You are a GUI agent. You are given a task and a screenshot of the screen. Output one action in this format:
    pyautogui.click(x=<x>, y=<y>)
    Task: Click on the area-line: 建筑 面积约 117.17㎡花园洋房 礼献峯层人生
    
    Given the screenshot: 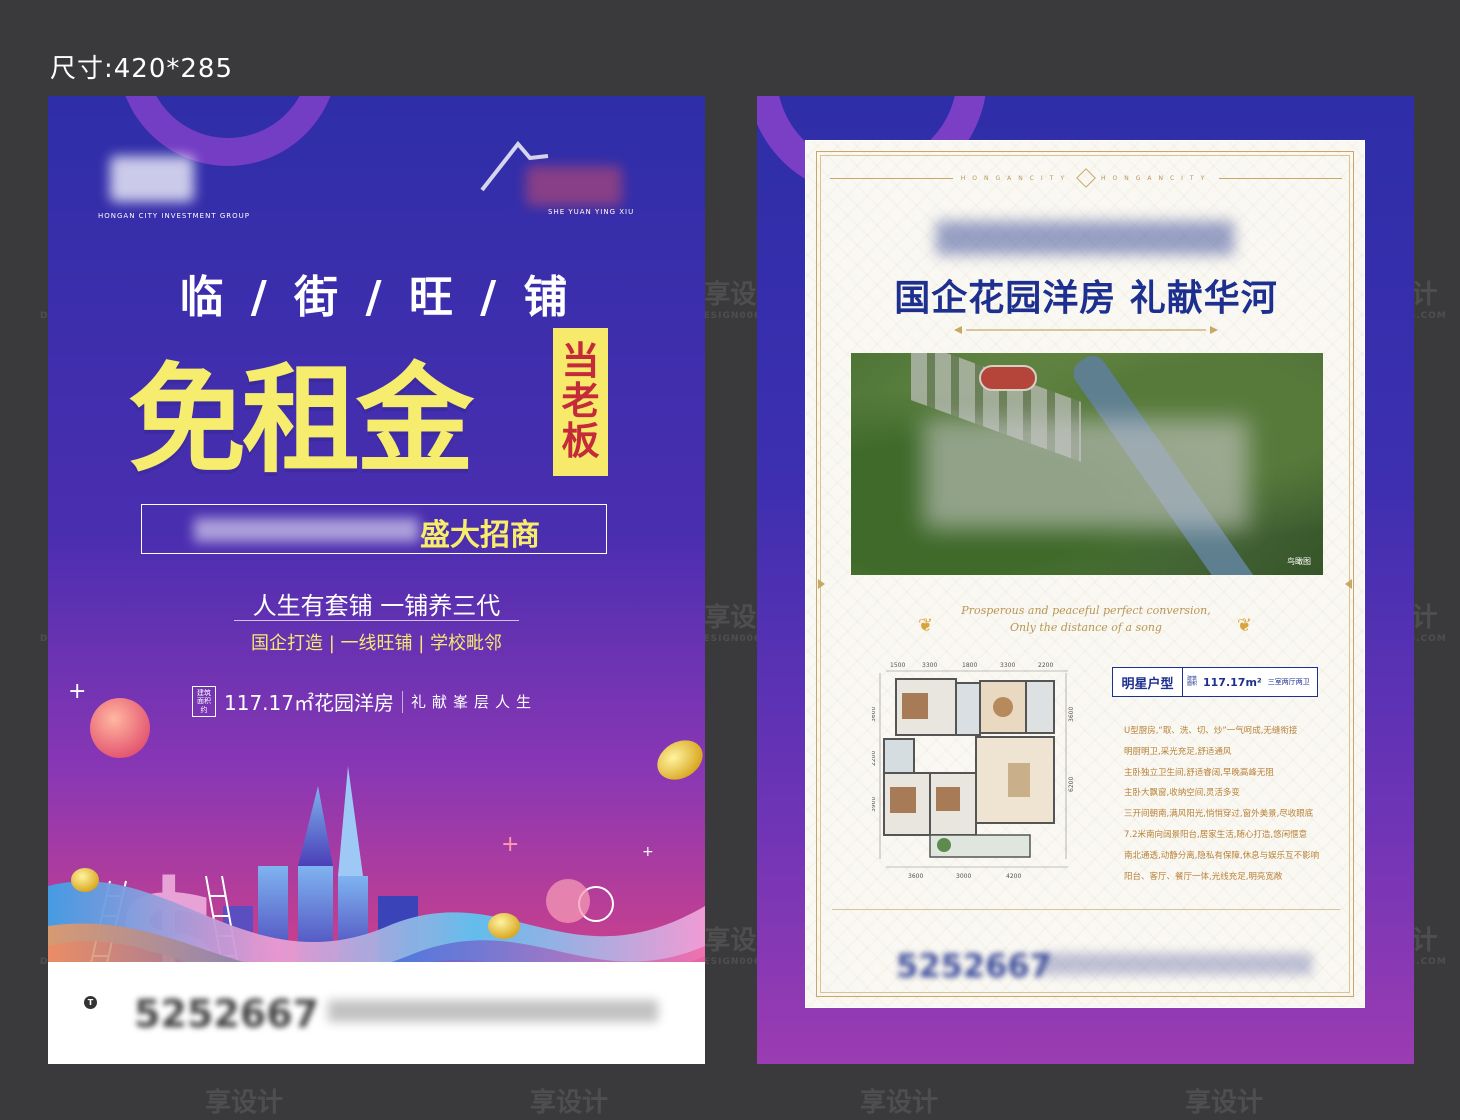 What is the action you would take?
    pyautogui.click(x=364, y=702)
    